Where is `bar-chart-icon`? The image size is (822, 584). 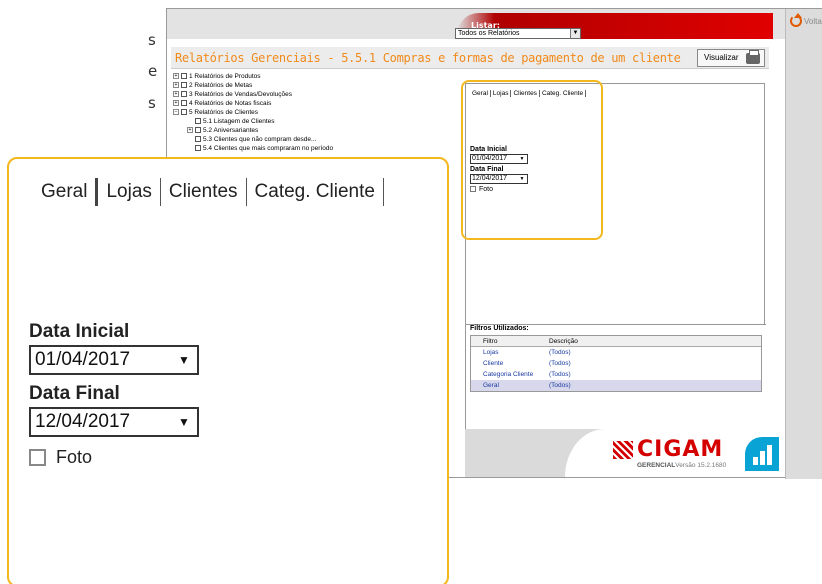
bar-chart-icon is located at coordinates (762, 454).